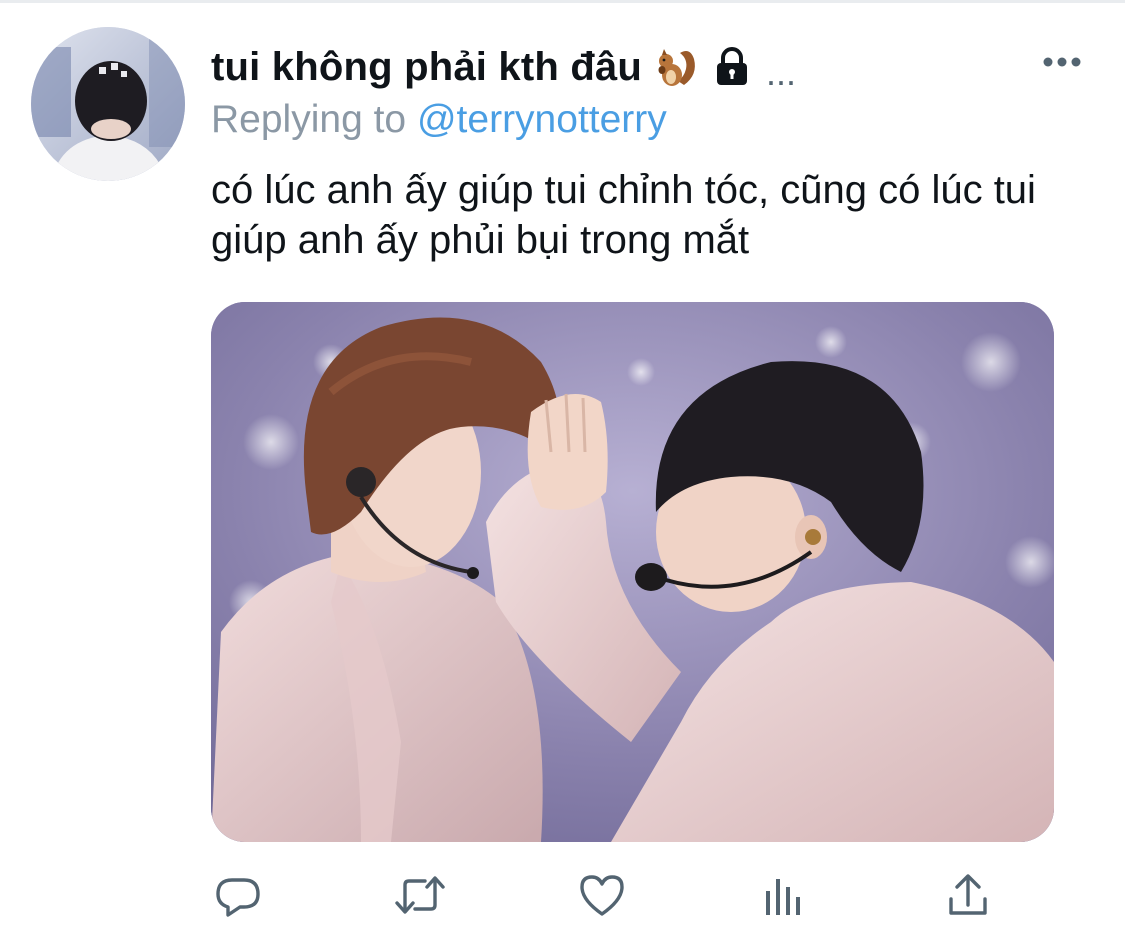  I want to click on analytics-button, so click(784, 895).